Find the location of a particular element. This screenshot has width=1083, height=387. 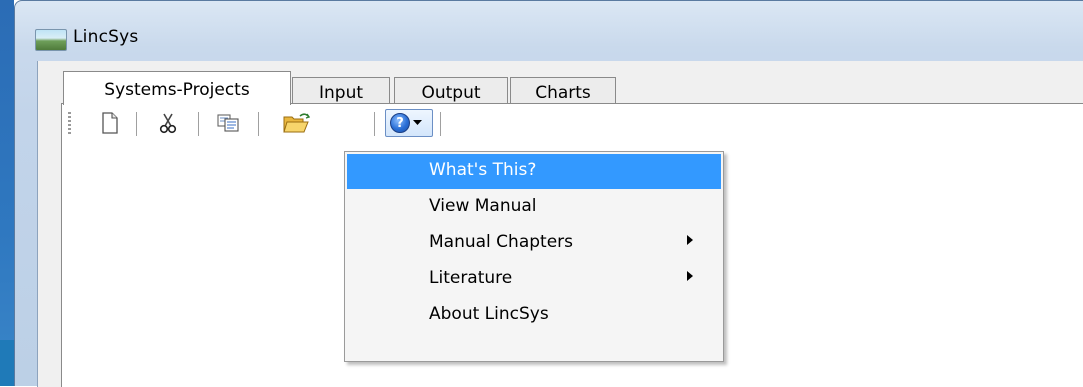

menu-item-whats-this: What's This? is located at coordinates (534, 171).